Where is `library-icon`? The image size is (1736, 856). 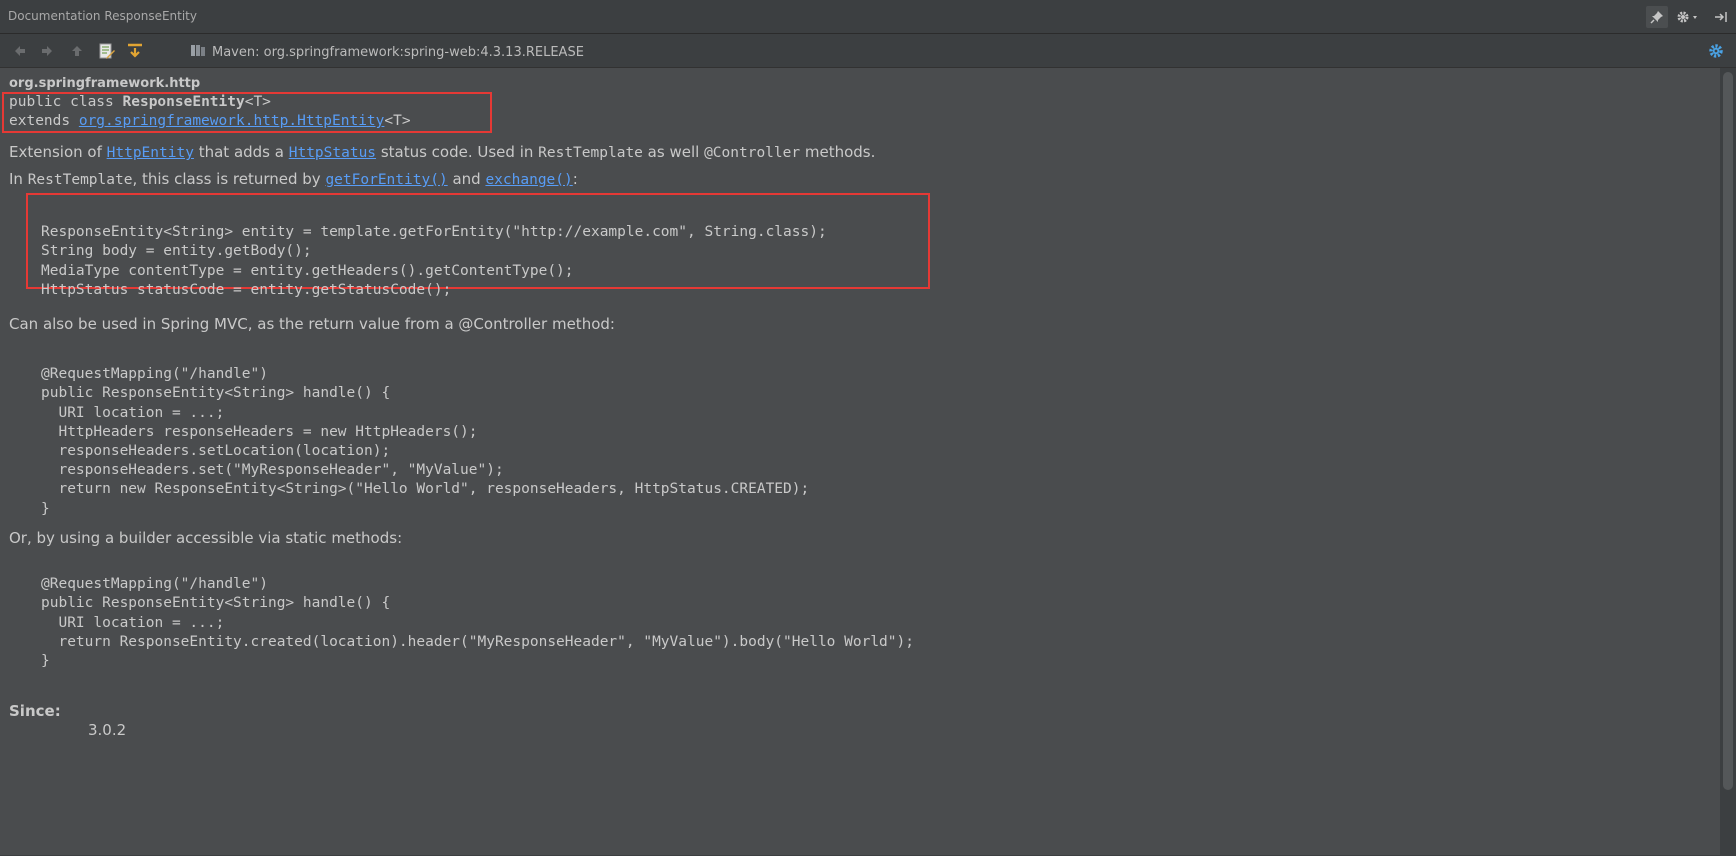
library-icon is located at coordinates (198, 52).